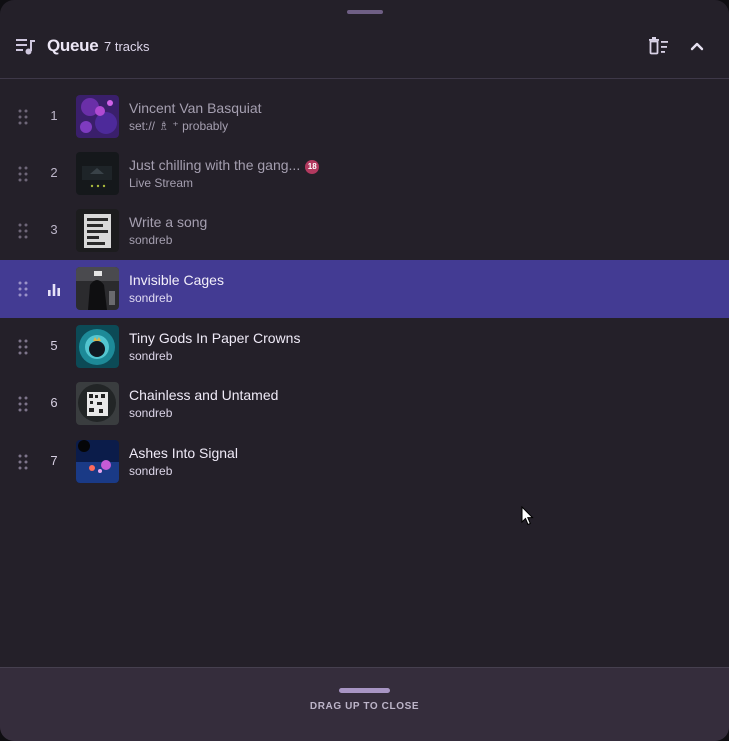  I want to click on track-number: 7, so click(54, 460).